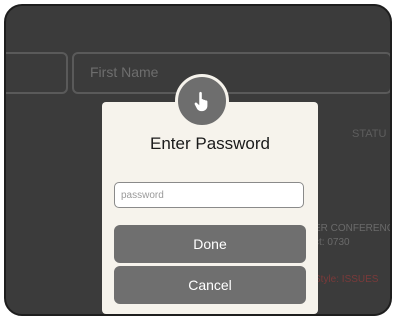  I want to click on cancel-button: Cancel, so click(210, 285).